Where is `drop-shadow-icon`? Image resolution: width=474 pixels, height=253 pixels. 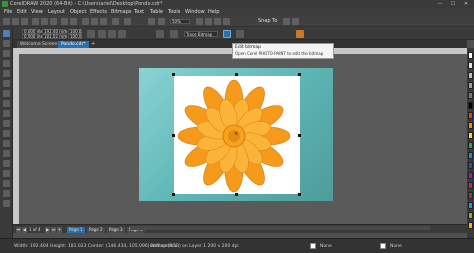 drop-shadow-icon is located at coordinates (6, 153).